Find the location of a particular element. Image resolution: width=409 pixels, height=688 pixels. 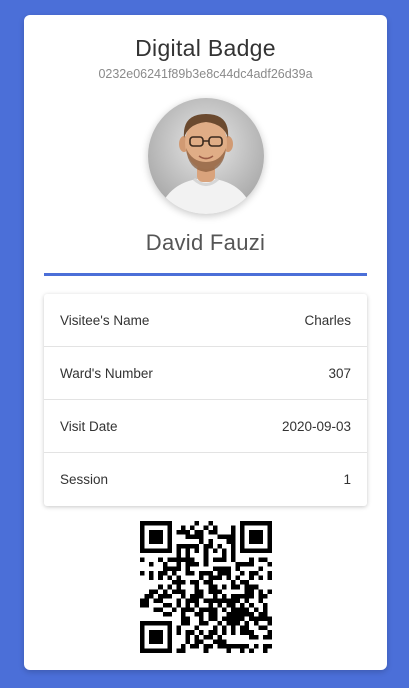

detail-label: Visit Date is located at coordinates (89, 426).